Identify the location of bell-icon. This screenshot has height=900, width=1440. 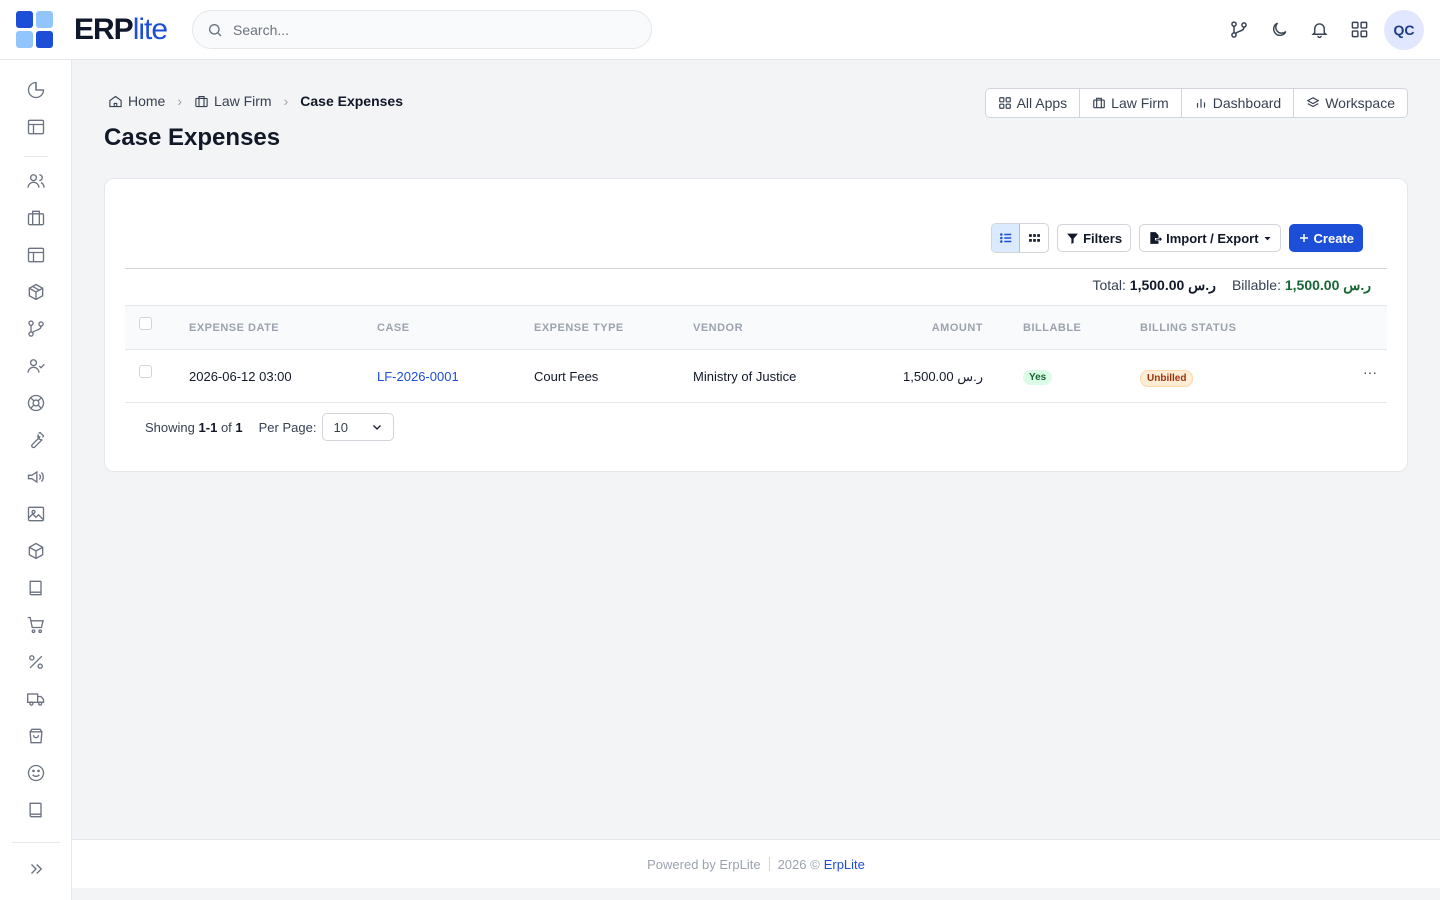
(1319, 30).